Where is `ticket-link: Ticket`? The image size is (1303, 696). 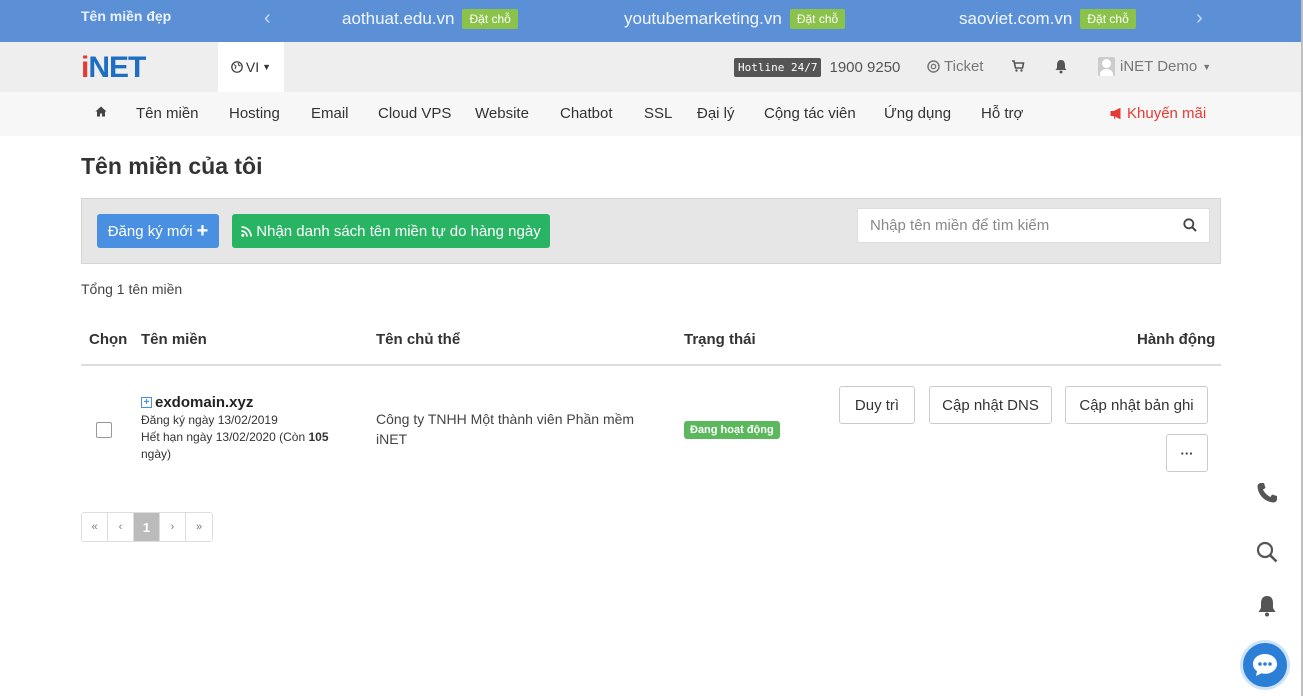 ticket-link: Ticket is located at coordinates (955, 66).